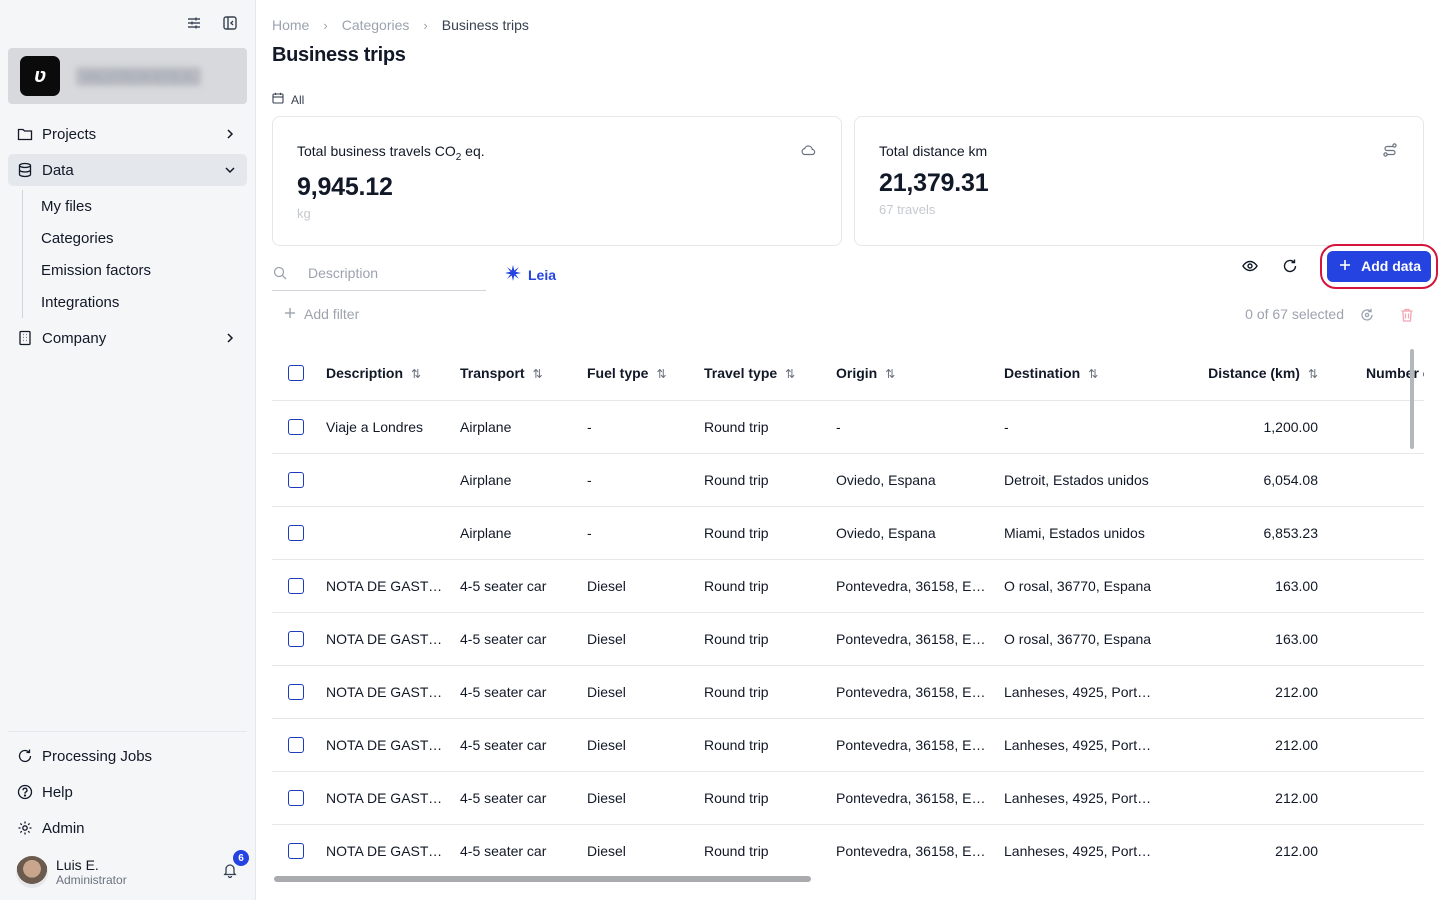  What do you see at coordinates (920, 373) in the screenshot?
I see `column-header-origin: Origin ⇅` at bounding box center [920, 373].